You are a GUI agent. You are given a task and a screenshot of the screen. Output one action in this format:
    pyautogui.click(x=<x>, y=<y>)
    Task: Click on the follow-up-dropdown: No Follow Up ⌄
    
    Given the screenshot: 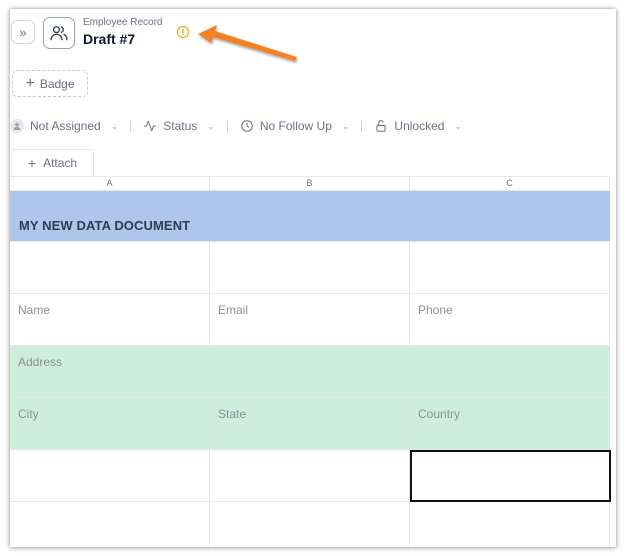 What is the action you would take?
    pyautogui.click(x=295, y=126)
    